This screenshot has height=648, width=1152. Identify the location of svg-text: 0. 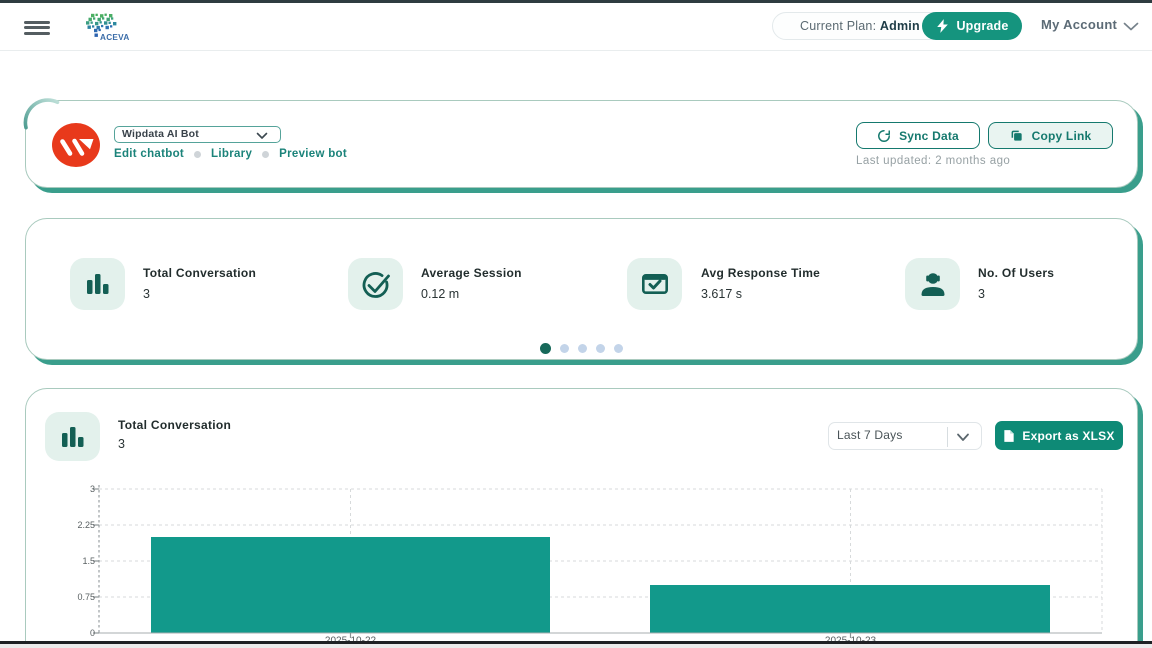
(92, 633).